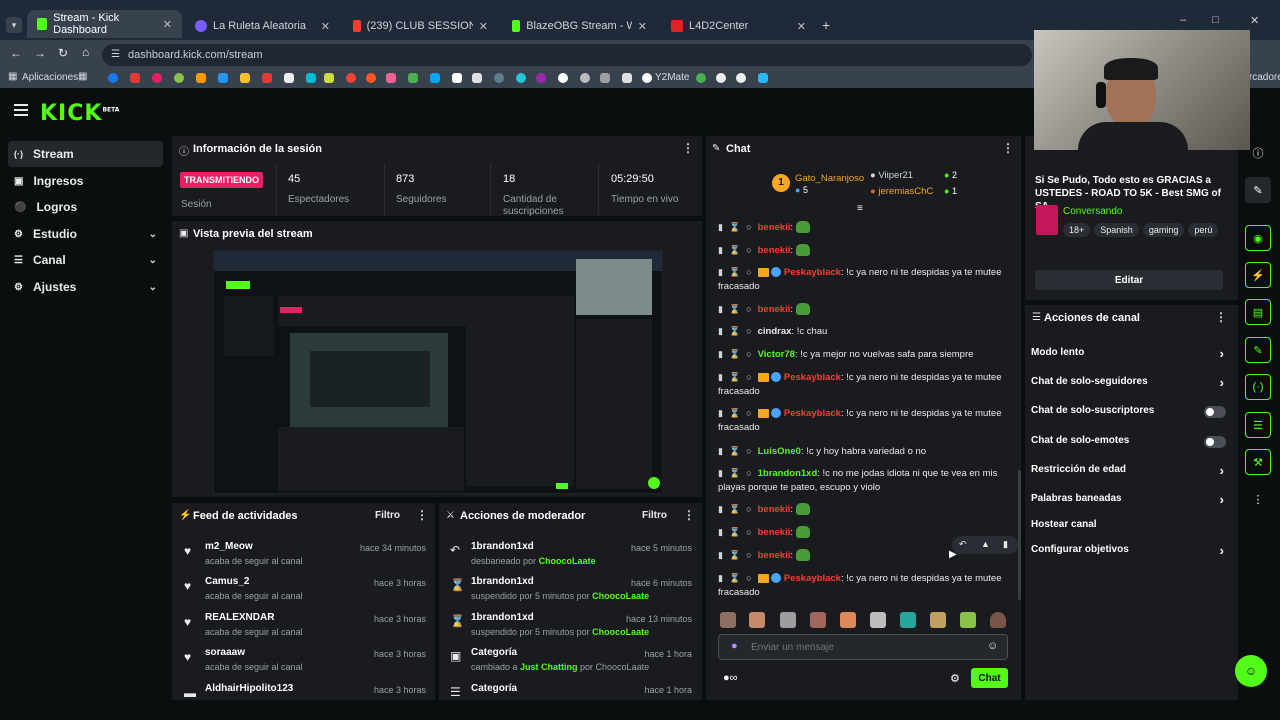  What do you see at coordinates (1128, 553) in the screenshot?
I see `action-set-goals: Configurar objetivos ›` at bounding box center [1128, 553].